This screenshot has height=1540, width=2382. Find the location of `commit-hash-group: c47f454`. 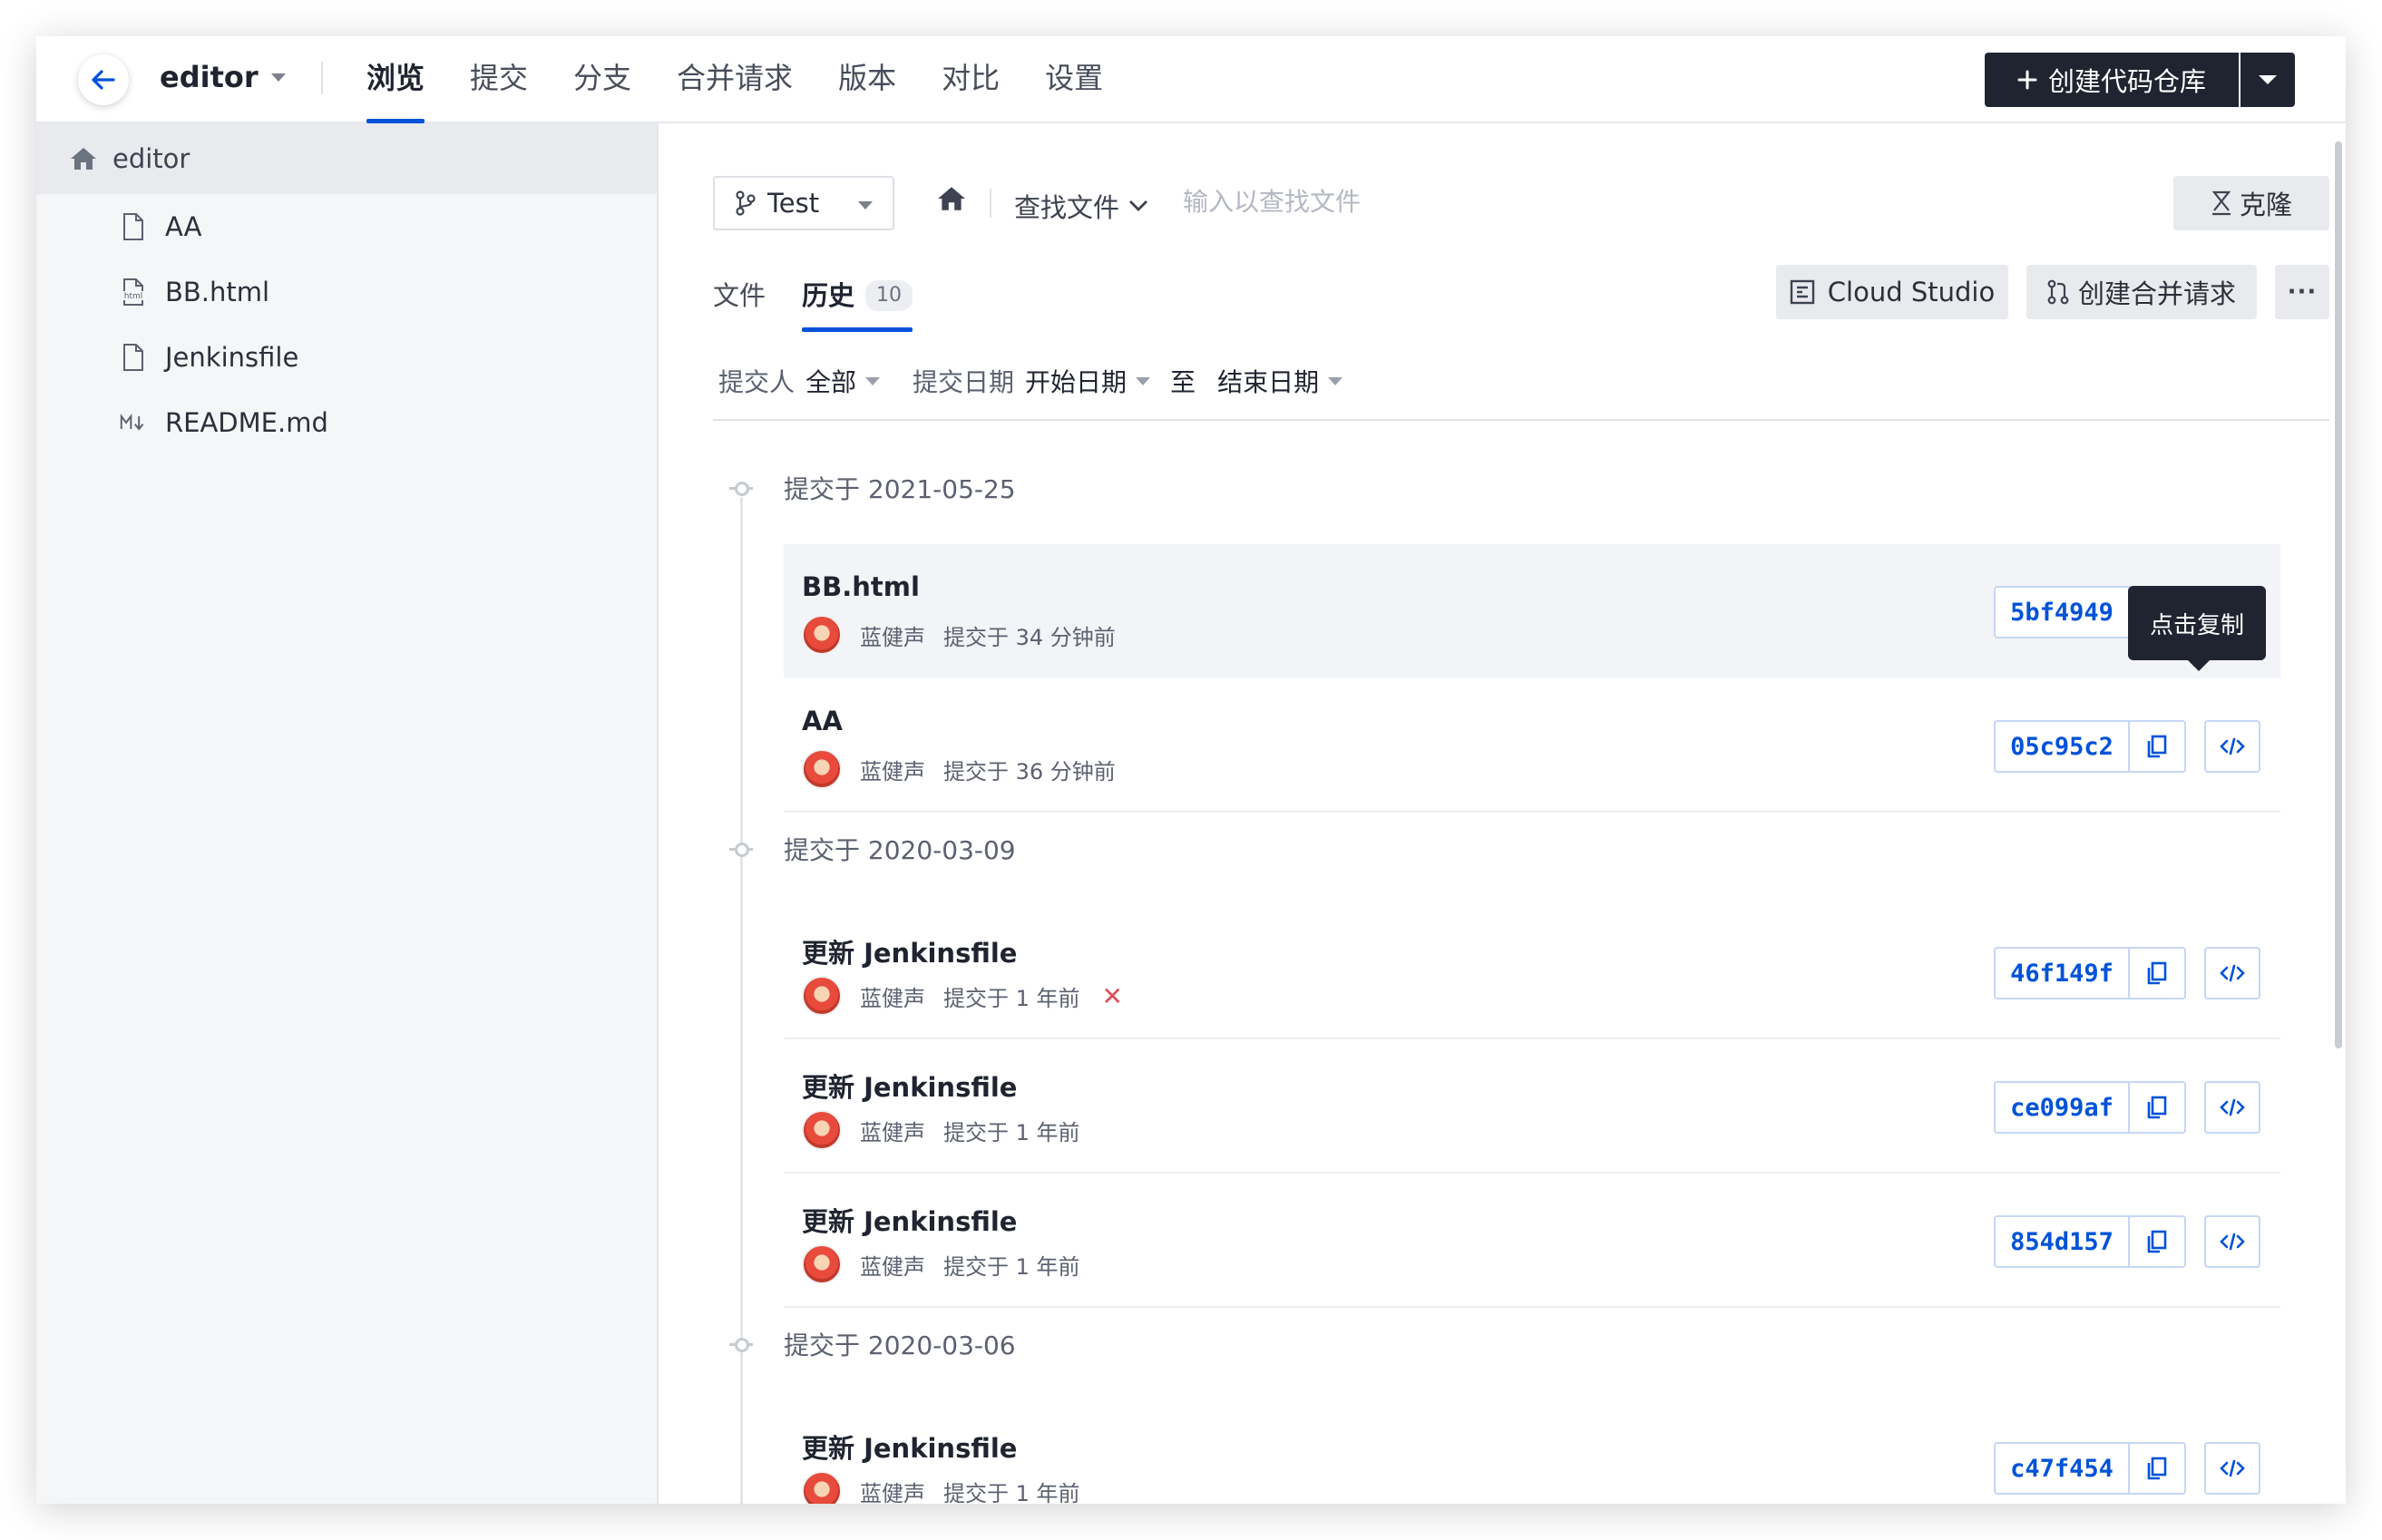

commit-hash-group: c47f454 is located at coordinates (2127, 1468).